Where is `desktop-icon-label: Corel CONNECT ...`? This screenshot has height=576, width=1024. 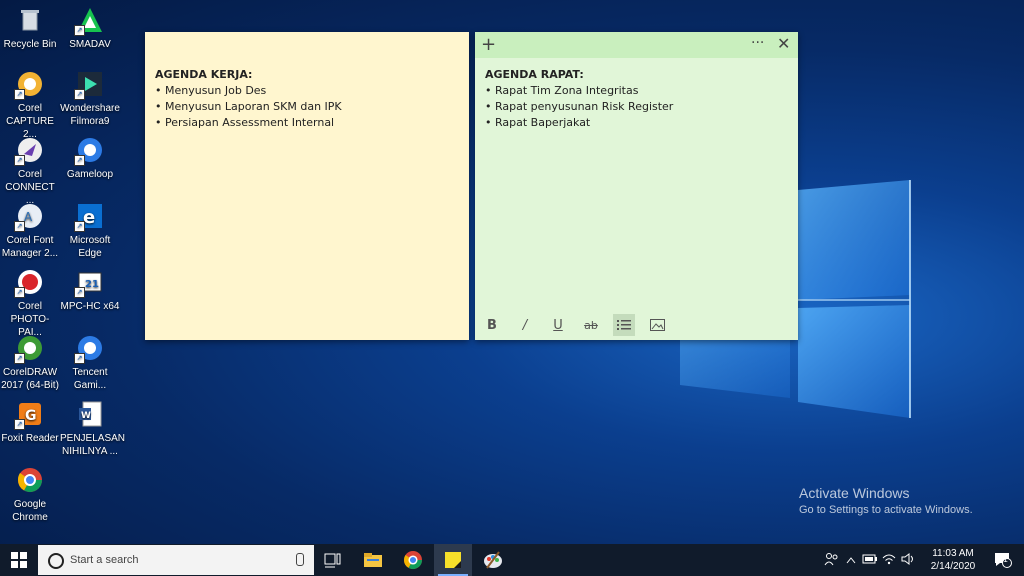
desktop-icon-label: Corel CONNECT ... is located at coordinates (30, 187).